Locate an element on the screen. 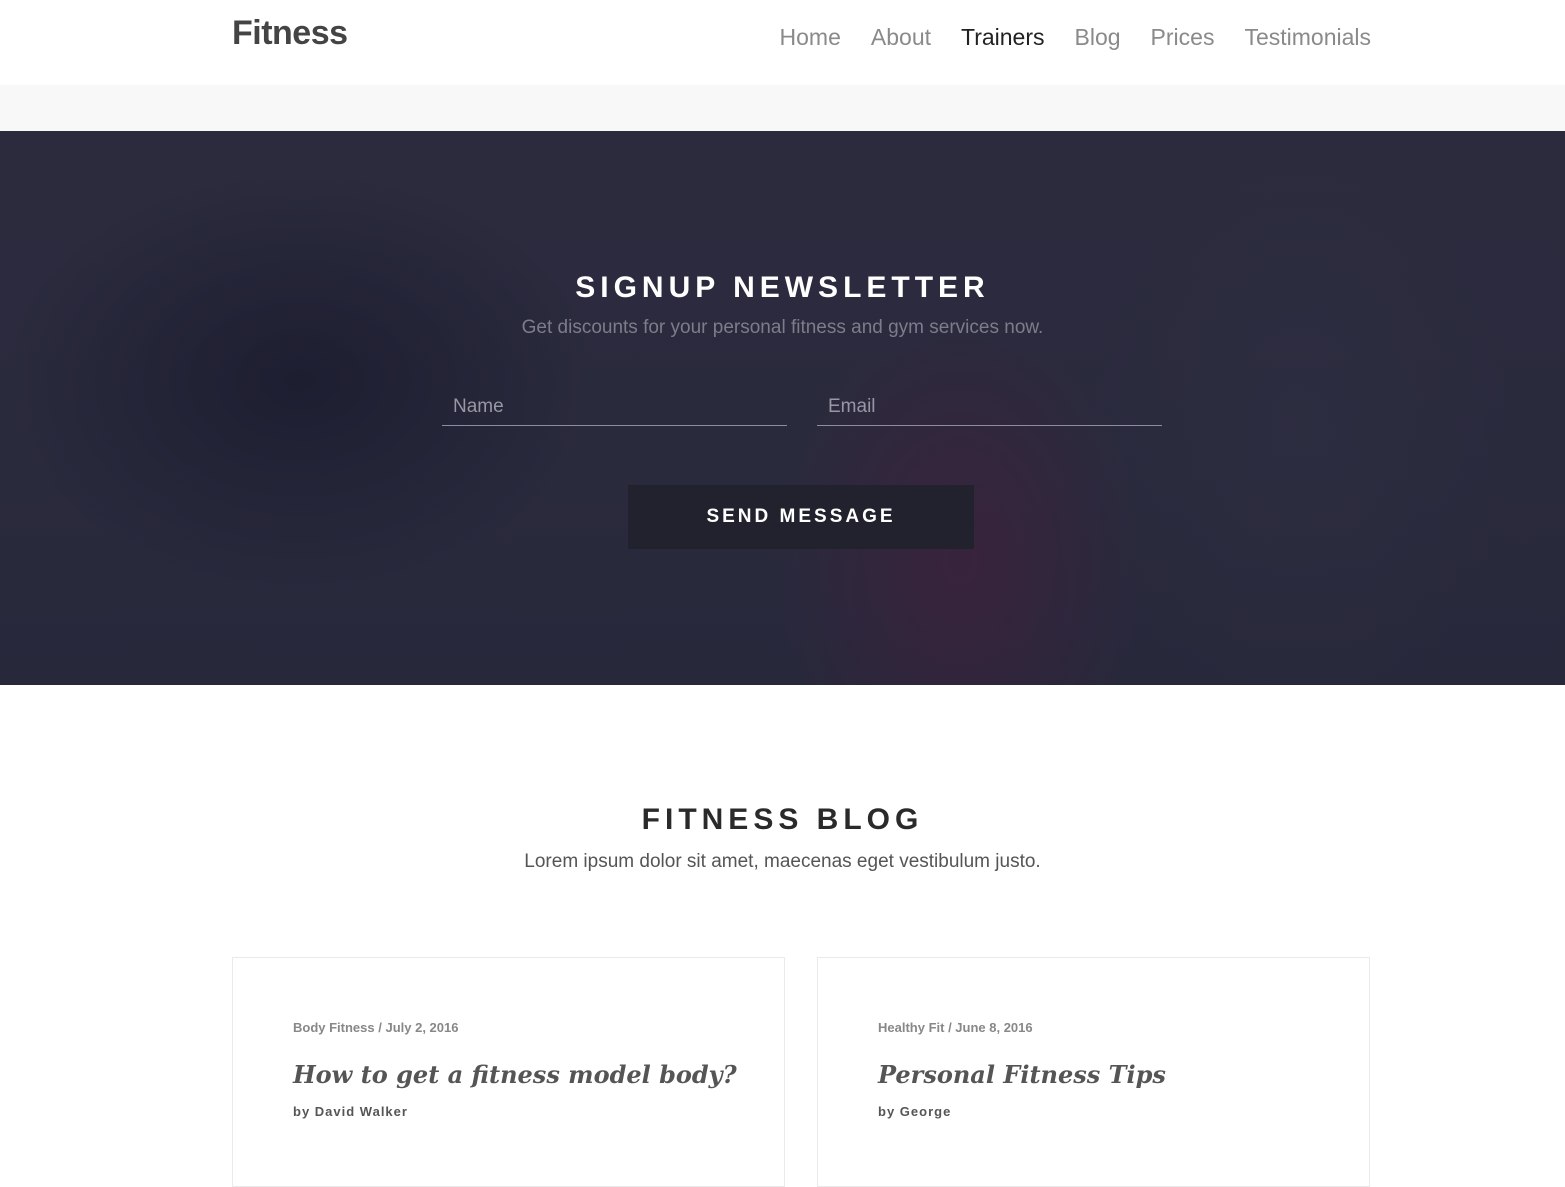 The height and width of the screenshot is (1187, 1565). header-subbar is located at coordinates (782, 108).